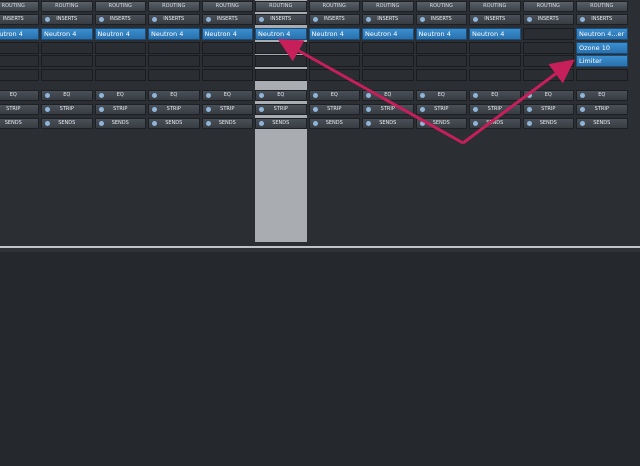 The width and height of the screenshot is (640, 466). I want to click on insert-slot: Neutron 4...er, so click(602, 34).